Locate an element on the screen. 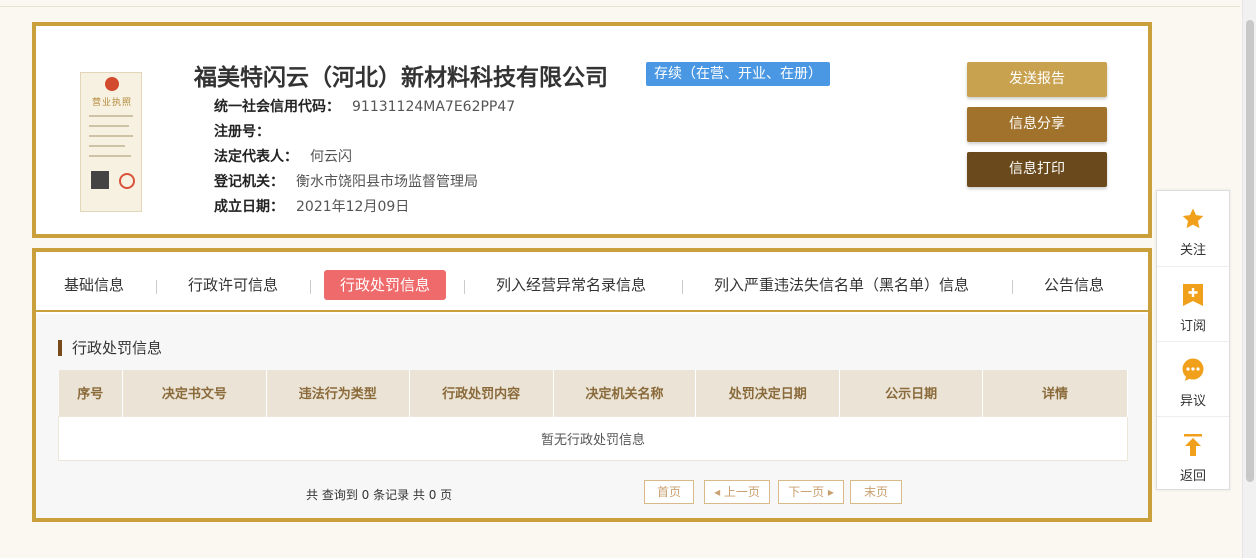  established-date-label: 成立日期： is located at coordinates (249, 207).